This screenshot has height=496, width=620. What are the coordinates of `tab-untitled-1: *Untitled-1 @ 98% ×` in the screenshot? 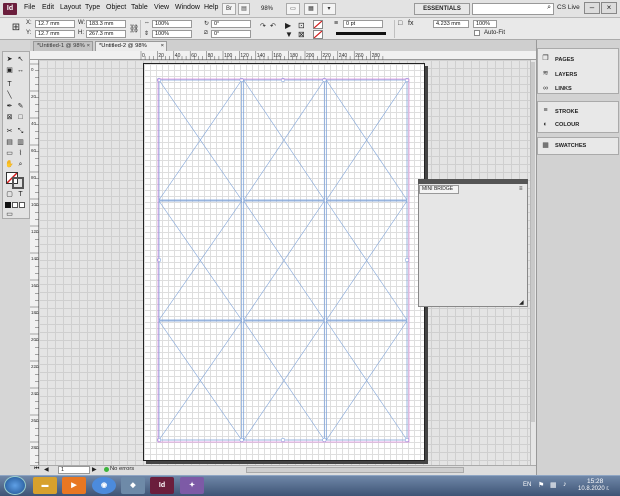 It's located at (63, 46).